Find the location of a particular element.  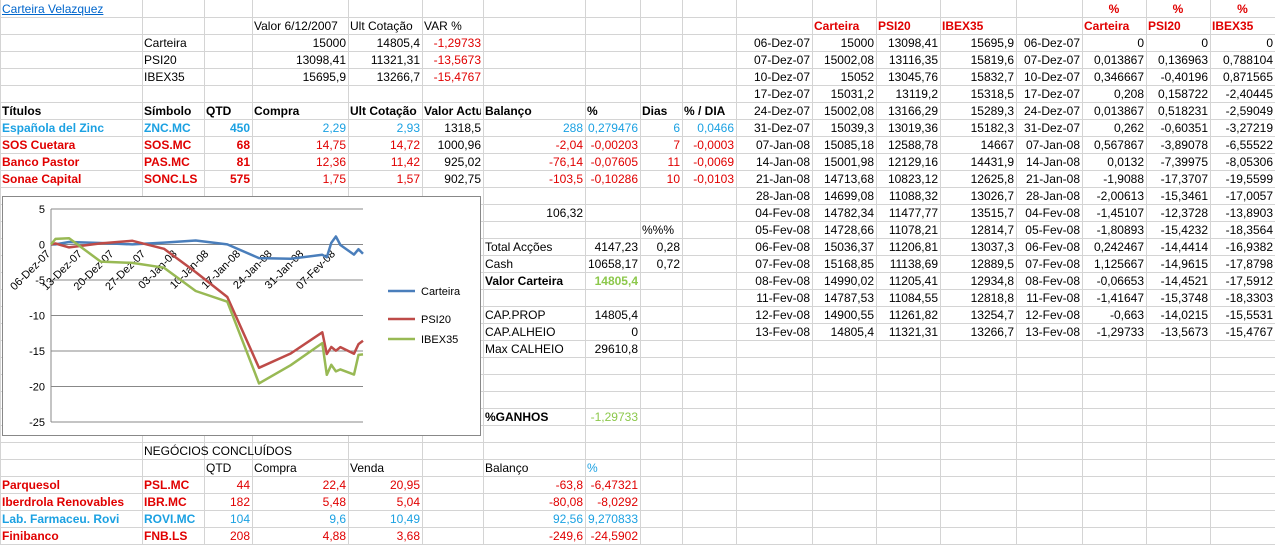

variation-date: 06-Dez-07 is located at coordinates (1049, 43).